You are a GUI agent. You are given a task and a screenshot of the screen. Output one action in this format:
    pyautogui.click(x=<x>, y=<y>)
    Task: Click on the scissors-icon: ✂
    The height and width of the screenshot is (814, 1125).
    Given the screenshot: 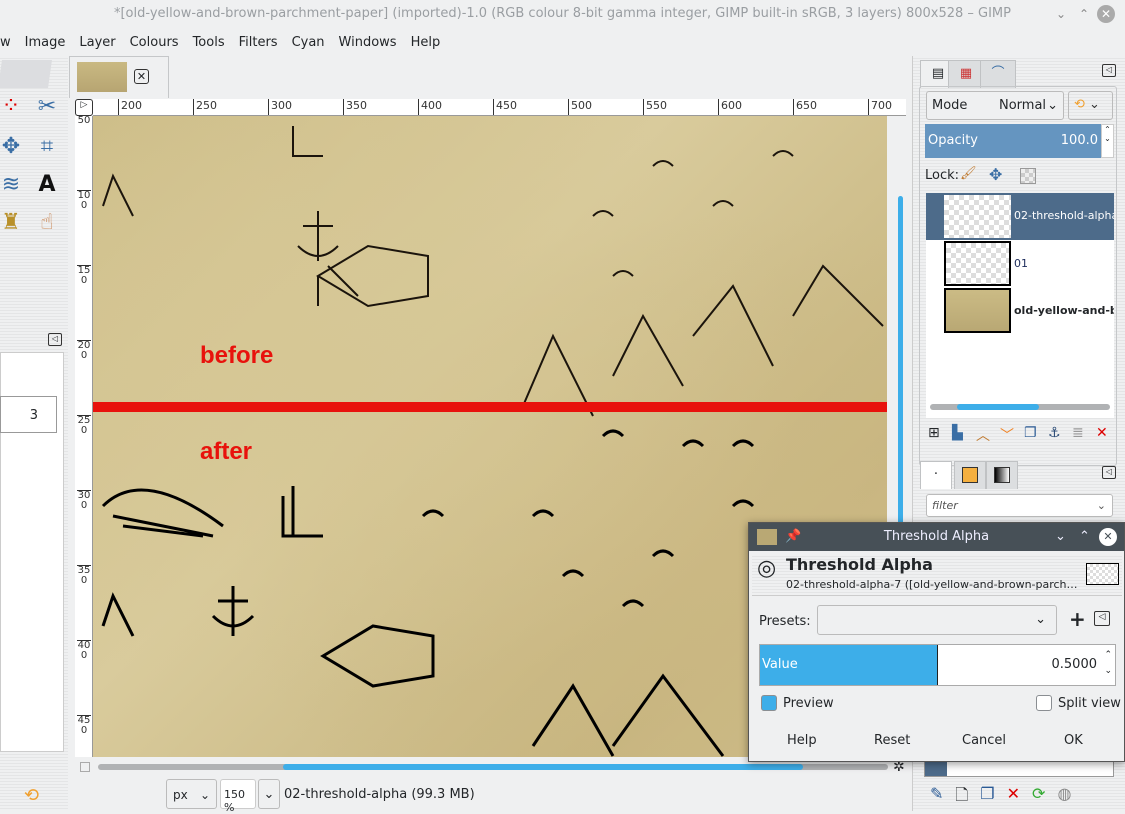 What is the action you would take?
    pyautogui.click(x=47, y=107)
    